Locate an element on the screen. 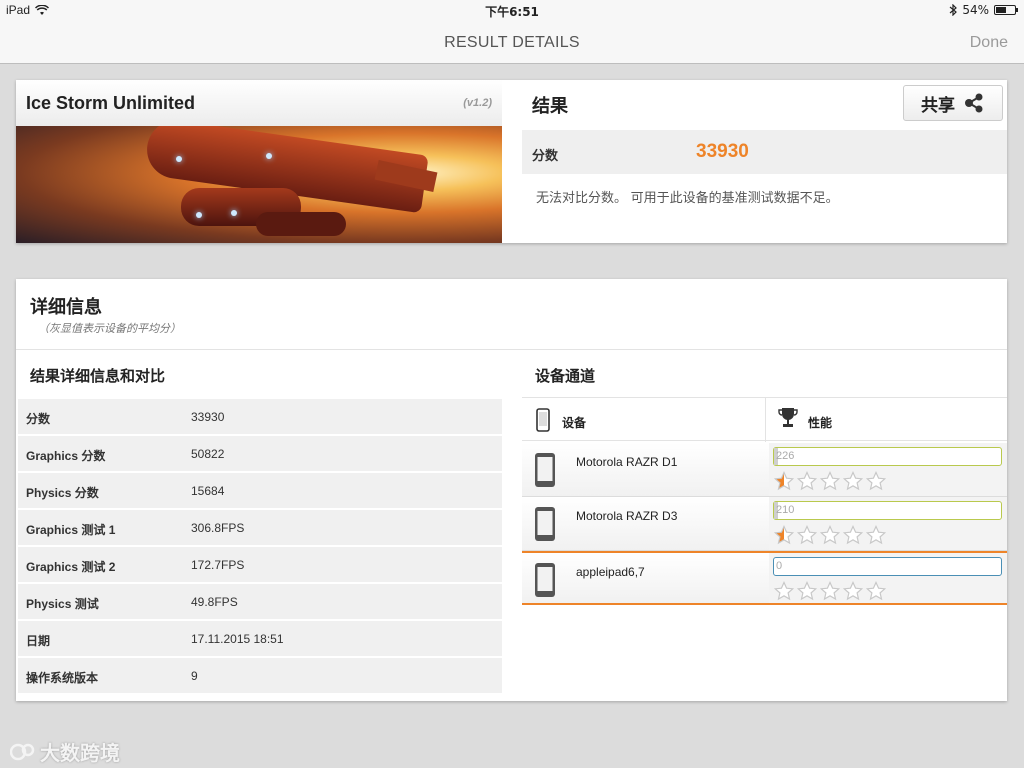 The width and height of the screenshot is (1024, 768). battery-percent: 54% is located at coordinates (975, 10).